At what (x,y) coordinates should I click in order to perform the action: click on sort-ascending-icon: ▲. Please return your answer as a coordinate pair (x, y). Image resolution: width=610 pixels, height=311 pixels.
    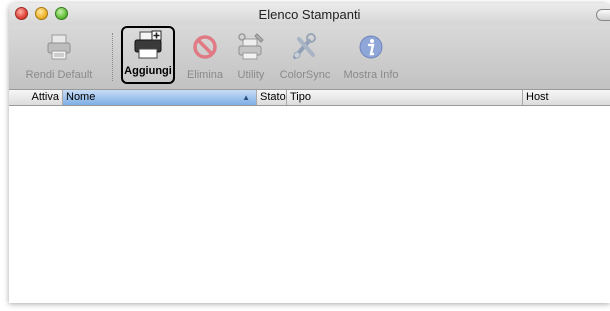
    Looking at the image, I should click on (246, 97).